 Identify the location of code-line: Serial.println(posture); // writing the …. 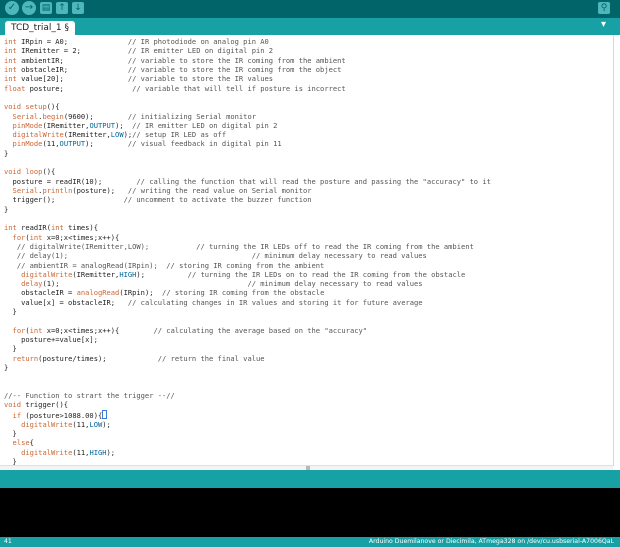
(162, 190).